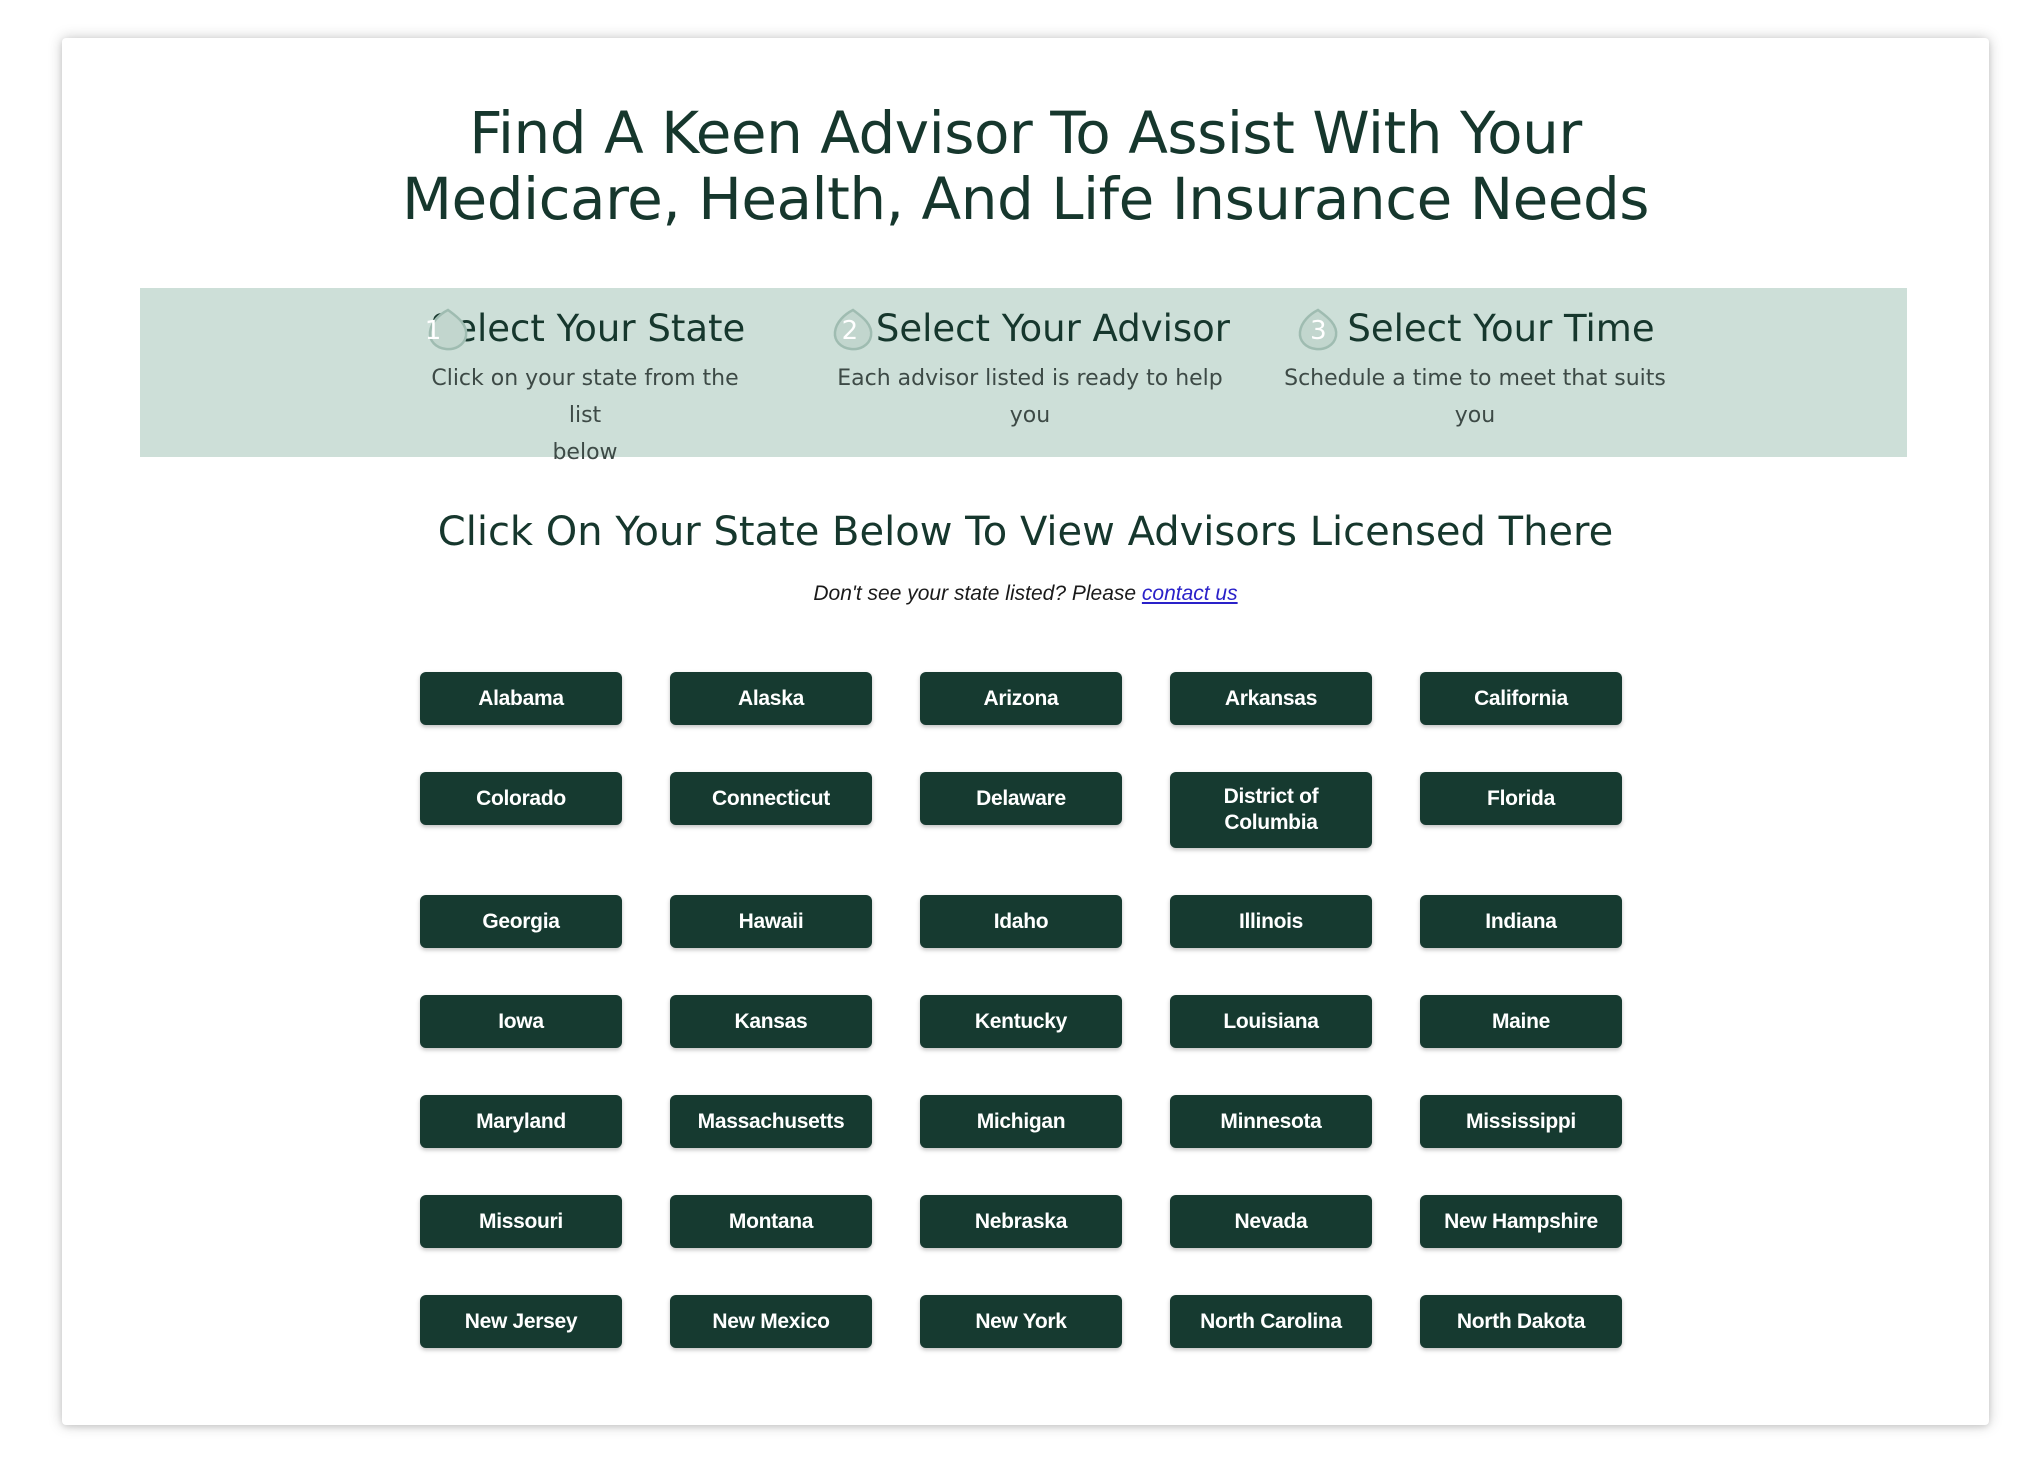 The image size is (2042, 1480). What do you see at coordinates (1021, 1121) in the screenshot?
I see `state-button-michigan: Michigan` at bounding box center [1021, 1121].